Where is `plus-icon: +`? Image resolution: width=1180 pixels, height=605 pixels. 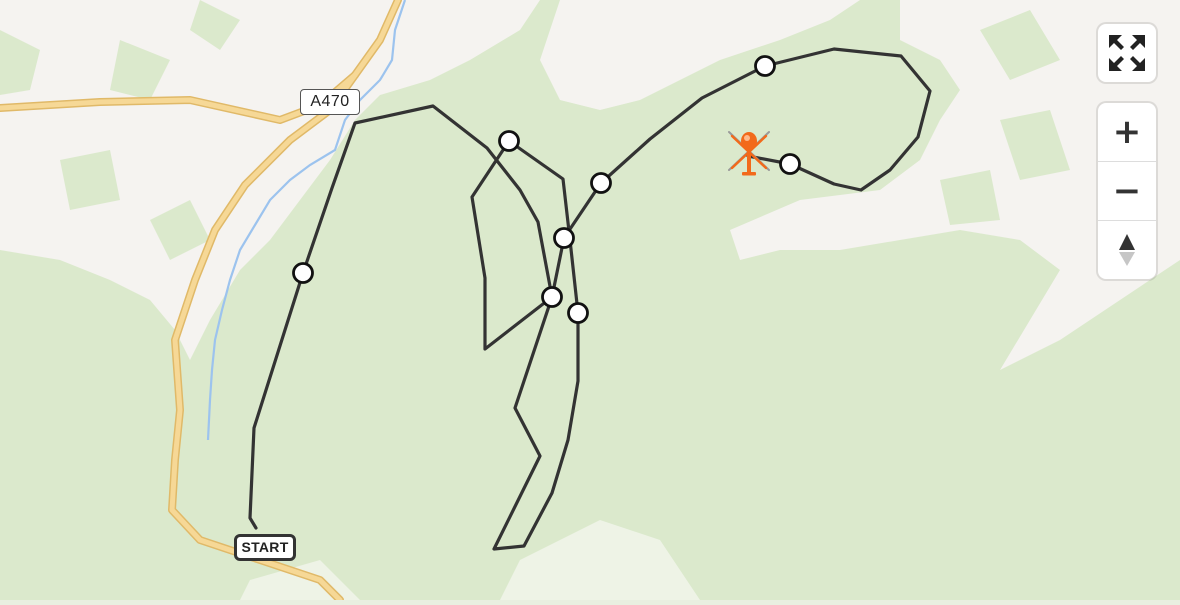 plus-icon: + is located at coordinates (1127, 132).